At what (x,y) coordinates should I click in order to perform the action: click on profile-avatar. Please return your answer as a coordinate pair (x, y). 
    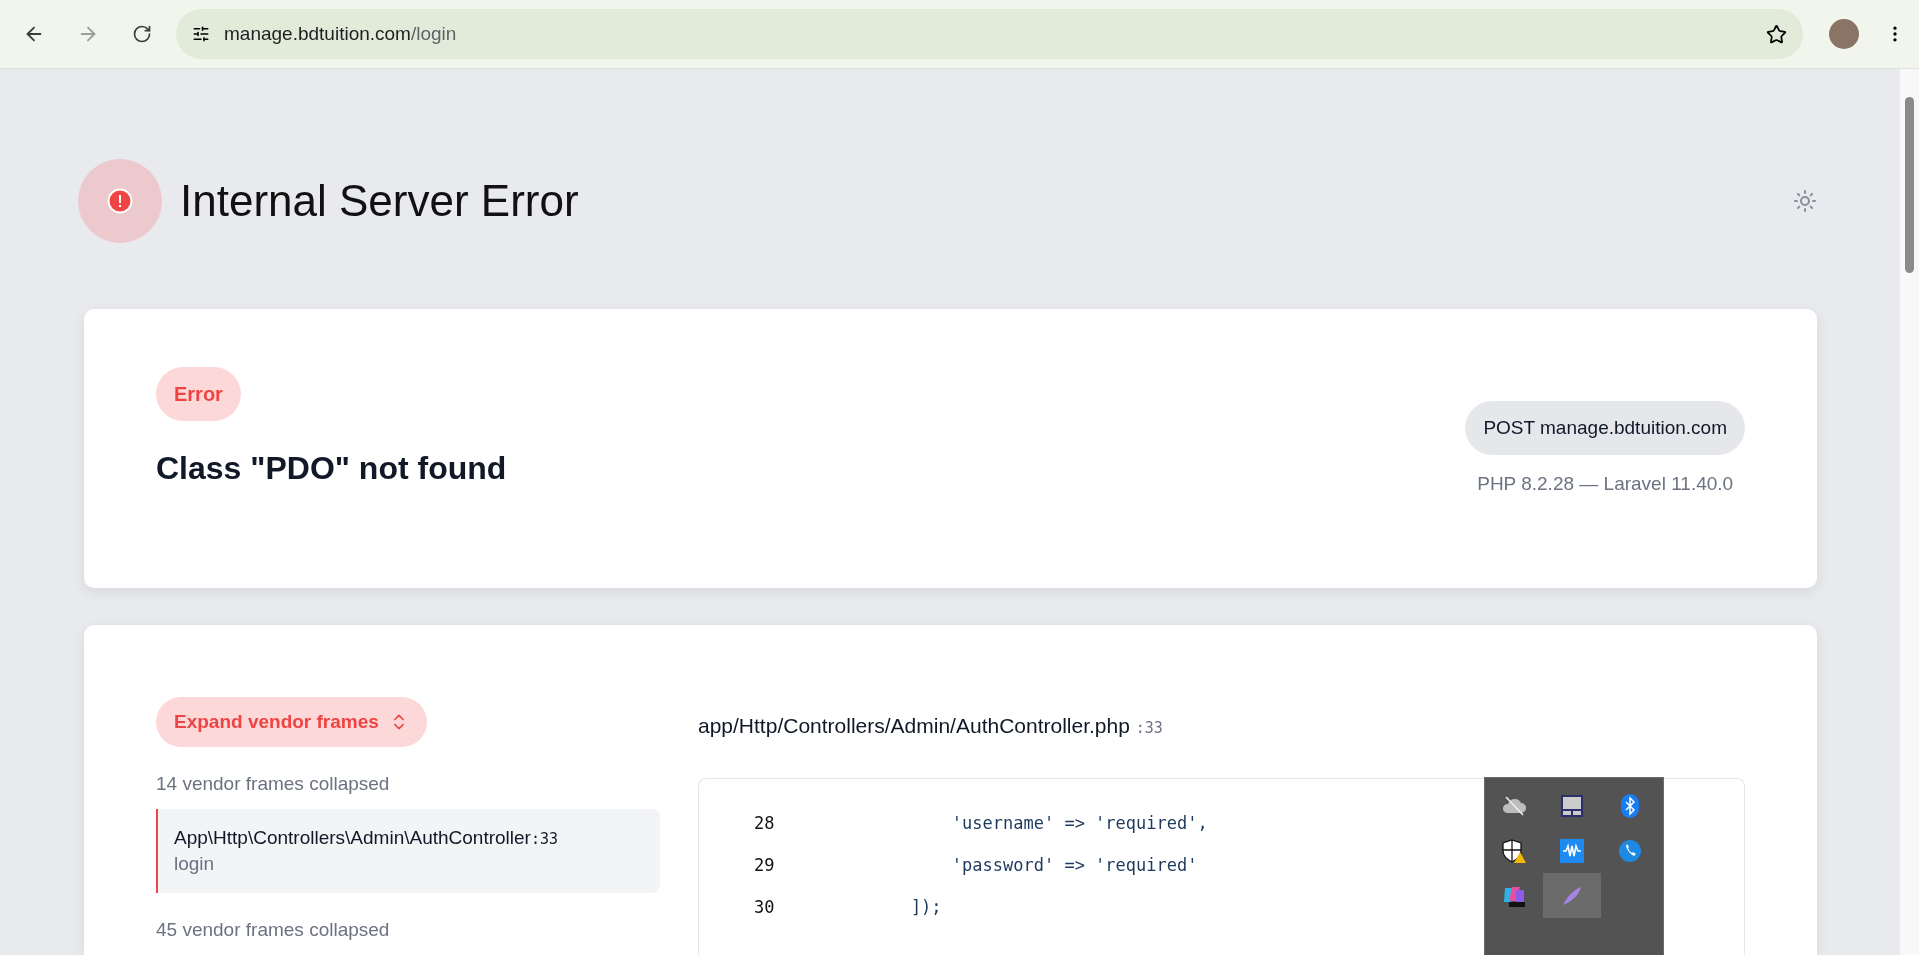
    Looking at the image, I should click on (1844, 34).